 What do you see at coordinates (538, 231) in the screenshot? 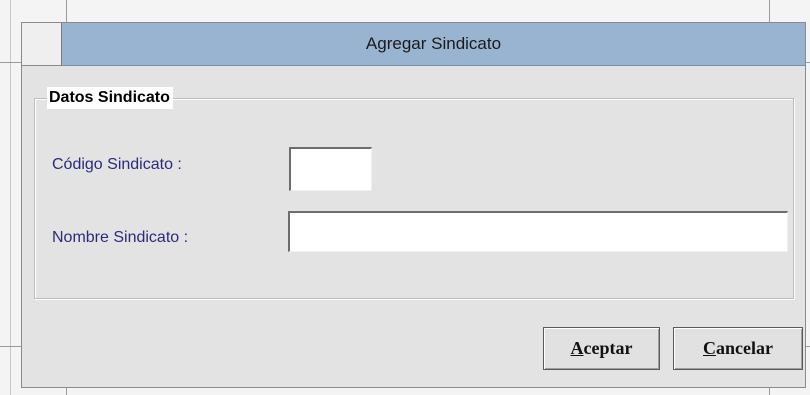
I see `union-name-input` at bounding box center [538, 231].